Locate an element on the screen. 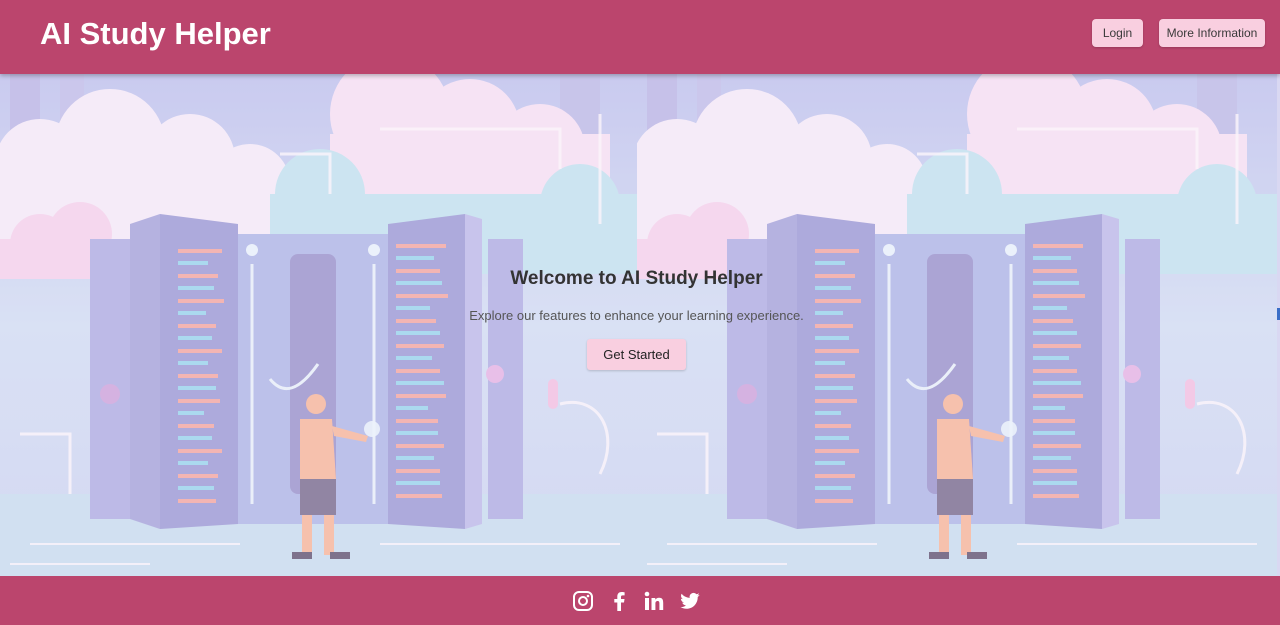  brand-title: AI Study Helper is located at coordinates (155, 33).